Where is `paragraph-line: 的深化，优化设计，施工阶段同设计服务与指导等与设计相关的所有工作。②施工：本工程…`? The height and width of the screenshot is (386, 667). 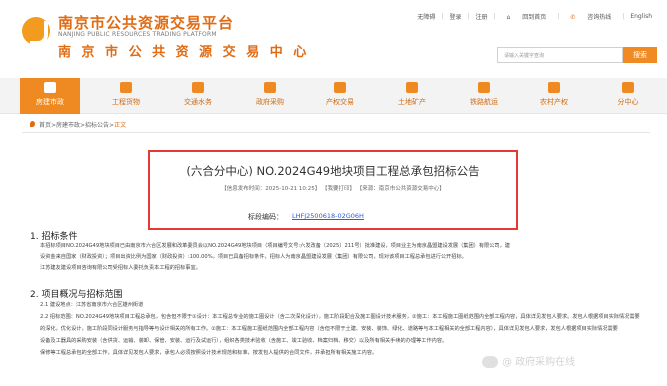 paragraph-line: 的深化，优化设计，施工阶段同设计服务与指导等与设计相关的所有工作。②施工：本工程… is located at coordinates (329, 329).